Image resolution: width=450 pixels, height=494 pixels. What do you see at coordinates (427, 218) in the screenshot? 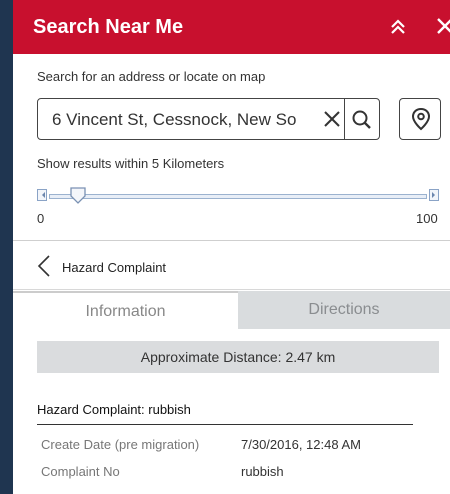
I see `slider-max-label: 100` at bounding box center [427, 218].